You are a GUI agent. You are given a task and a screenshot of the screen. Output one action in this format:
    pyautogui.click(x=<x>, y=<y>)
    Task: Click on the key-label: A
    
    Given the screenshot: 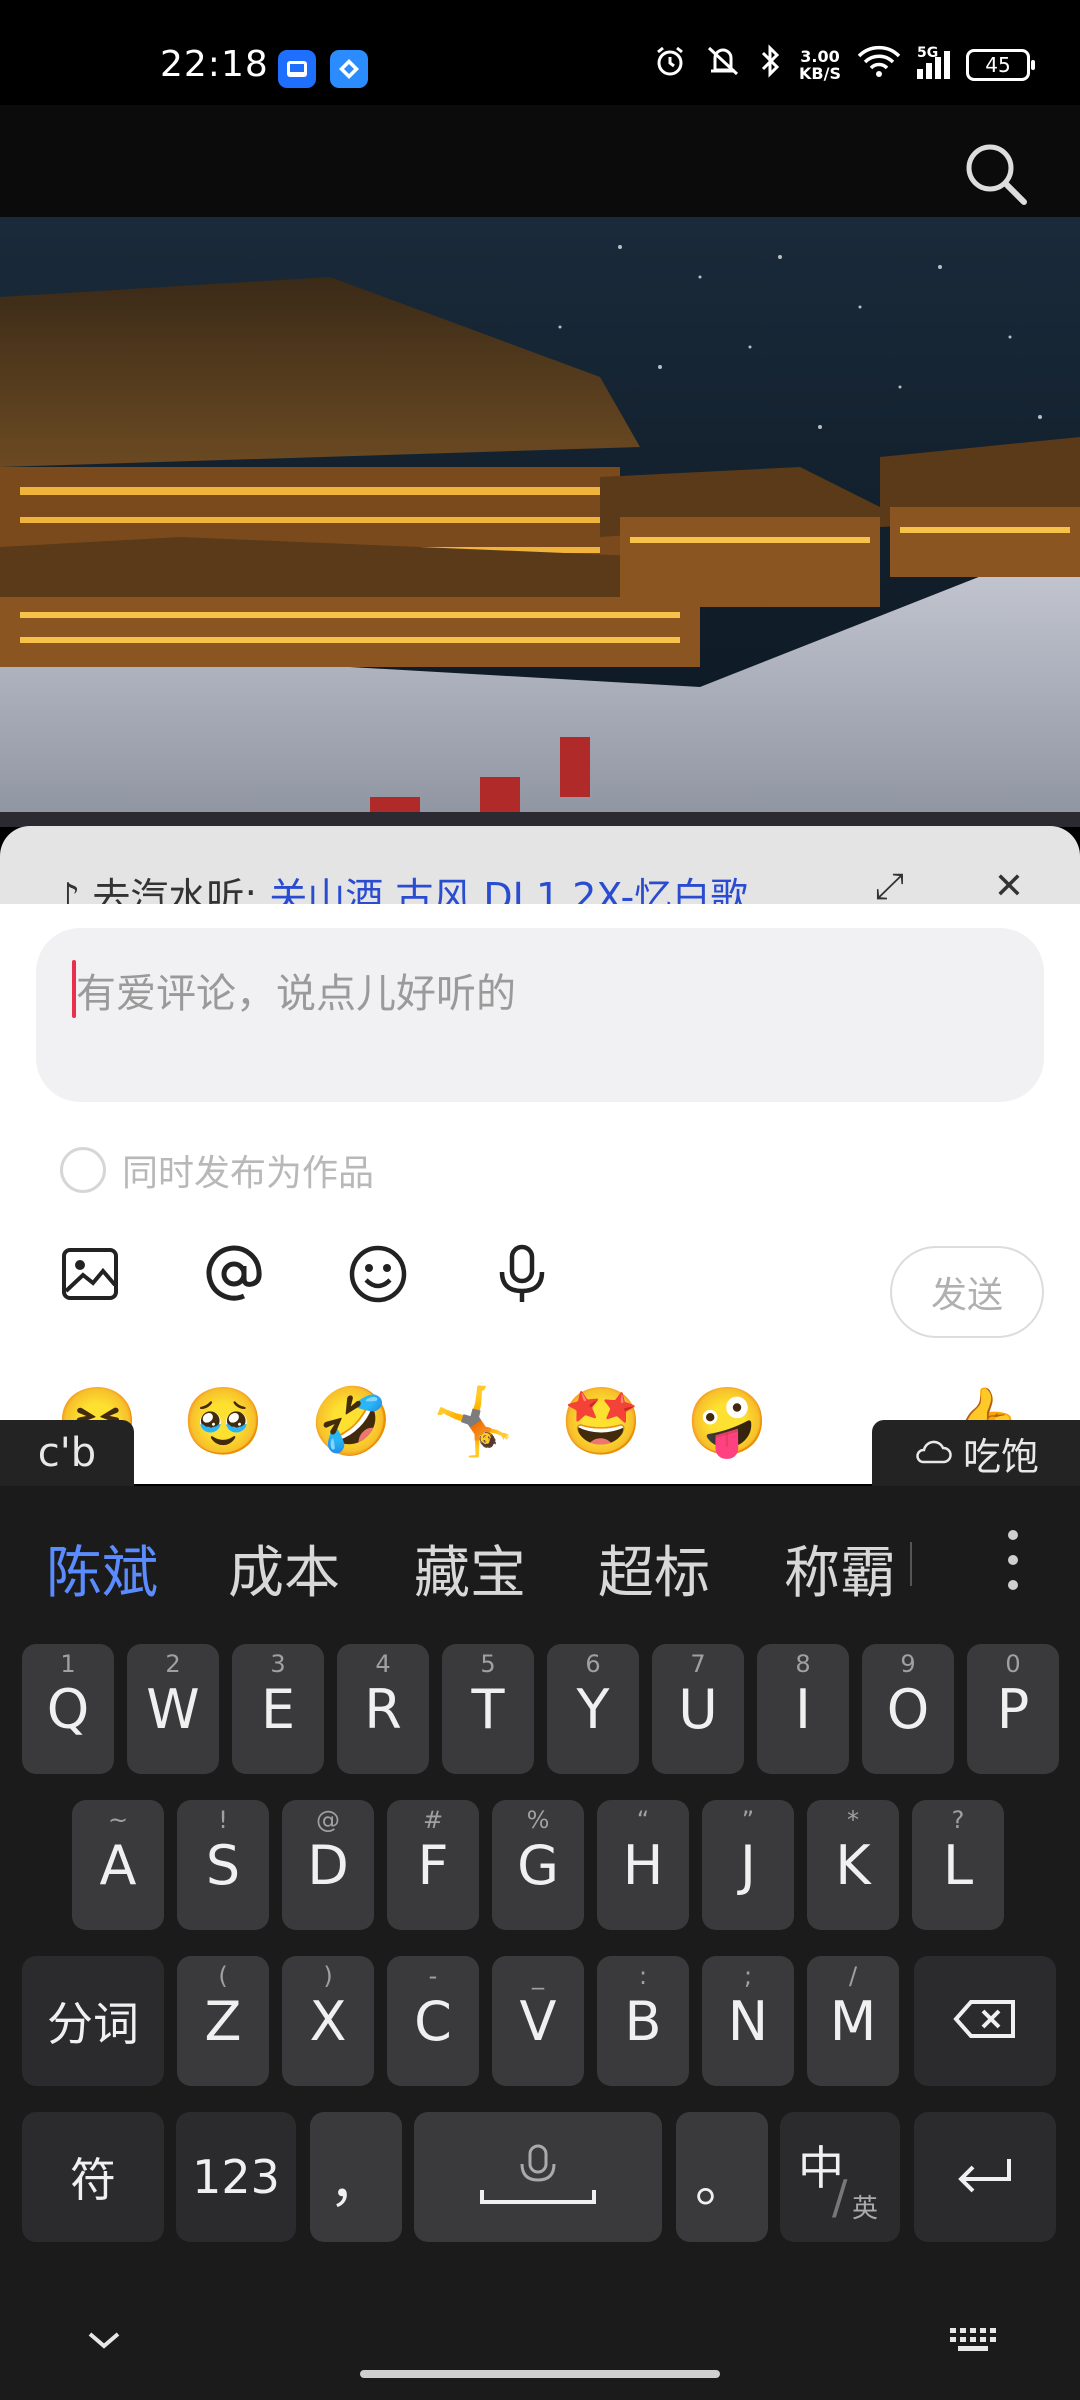 What is the action you would take?
    pyautogui.click(x=118, y=1865)
    